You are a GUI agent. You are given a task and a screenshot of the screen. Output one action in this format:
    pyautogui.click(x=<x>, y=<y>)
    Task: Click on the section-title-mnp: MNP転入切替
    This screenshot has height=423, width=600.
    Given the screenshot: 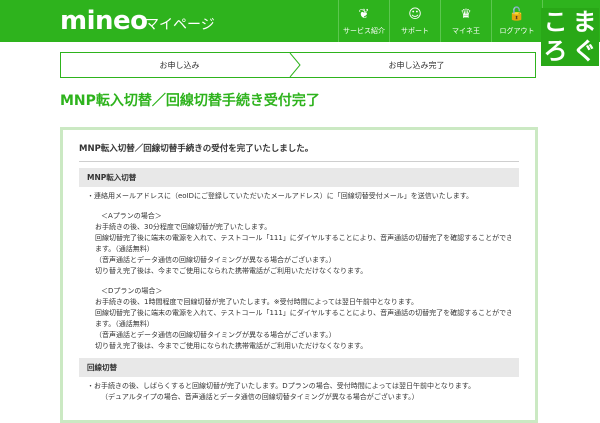 What is the action you would take?
    pyautogui.click(x=299, y=177)
    